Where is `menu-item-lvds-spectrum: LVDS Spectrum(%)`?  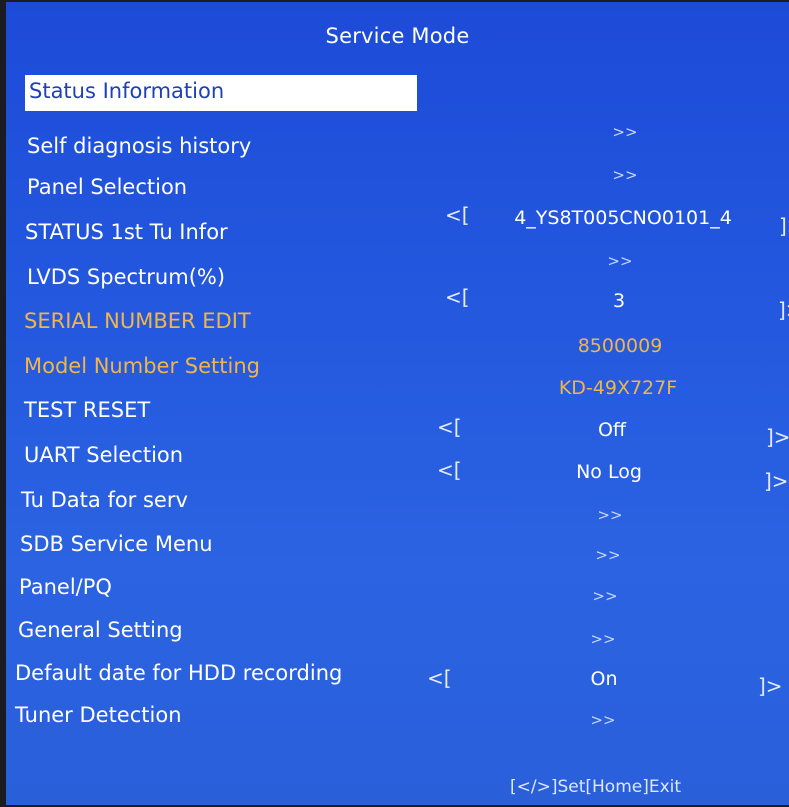
menu-item-lvds-spectrum: LVDS Spectrum(%) is located at coordinates (126, 277).